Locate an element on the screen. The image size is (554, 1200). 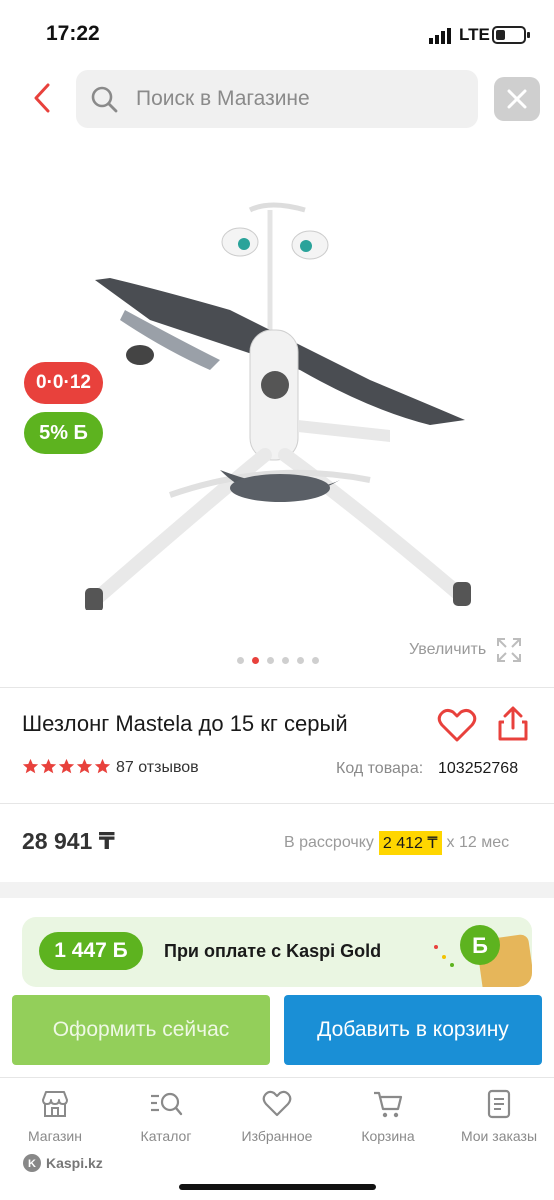
store-icon is located at coordinates (55, 1104).